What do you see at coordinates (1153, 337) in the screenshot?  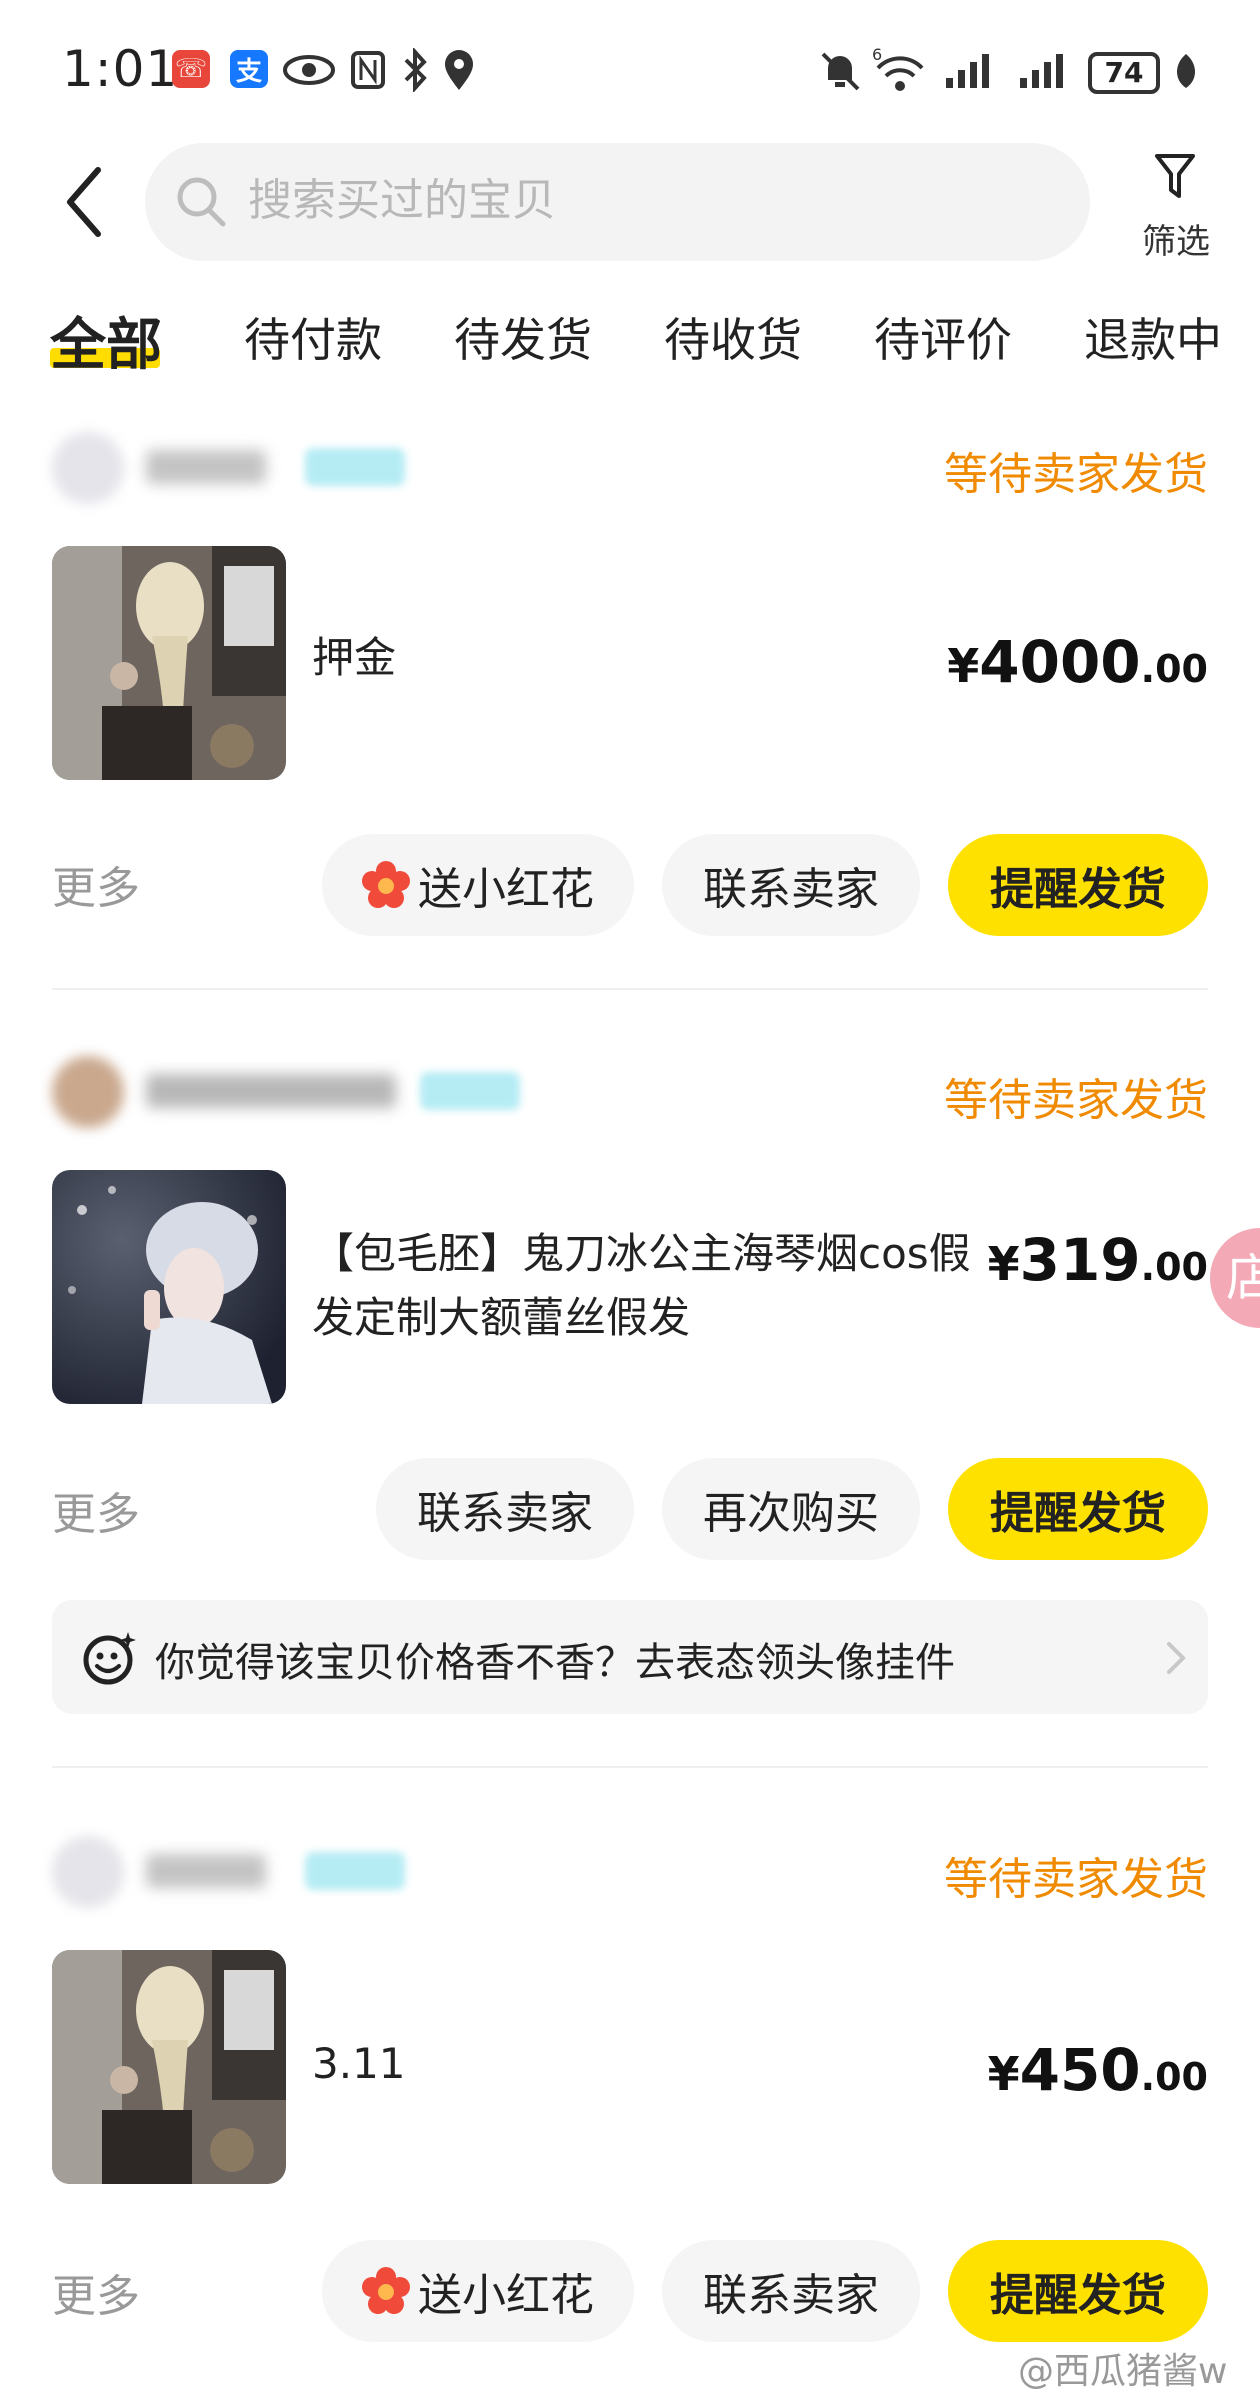 I see `tab-refunding: 退款中` at bounding box center [1153, 337].